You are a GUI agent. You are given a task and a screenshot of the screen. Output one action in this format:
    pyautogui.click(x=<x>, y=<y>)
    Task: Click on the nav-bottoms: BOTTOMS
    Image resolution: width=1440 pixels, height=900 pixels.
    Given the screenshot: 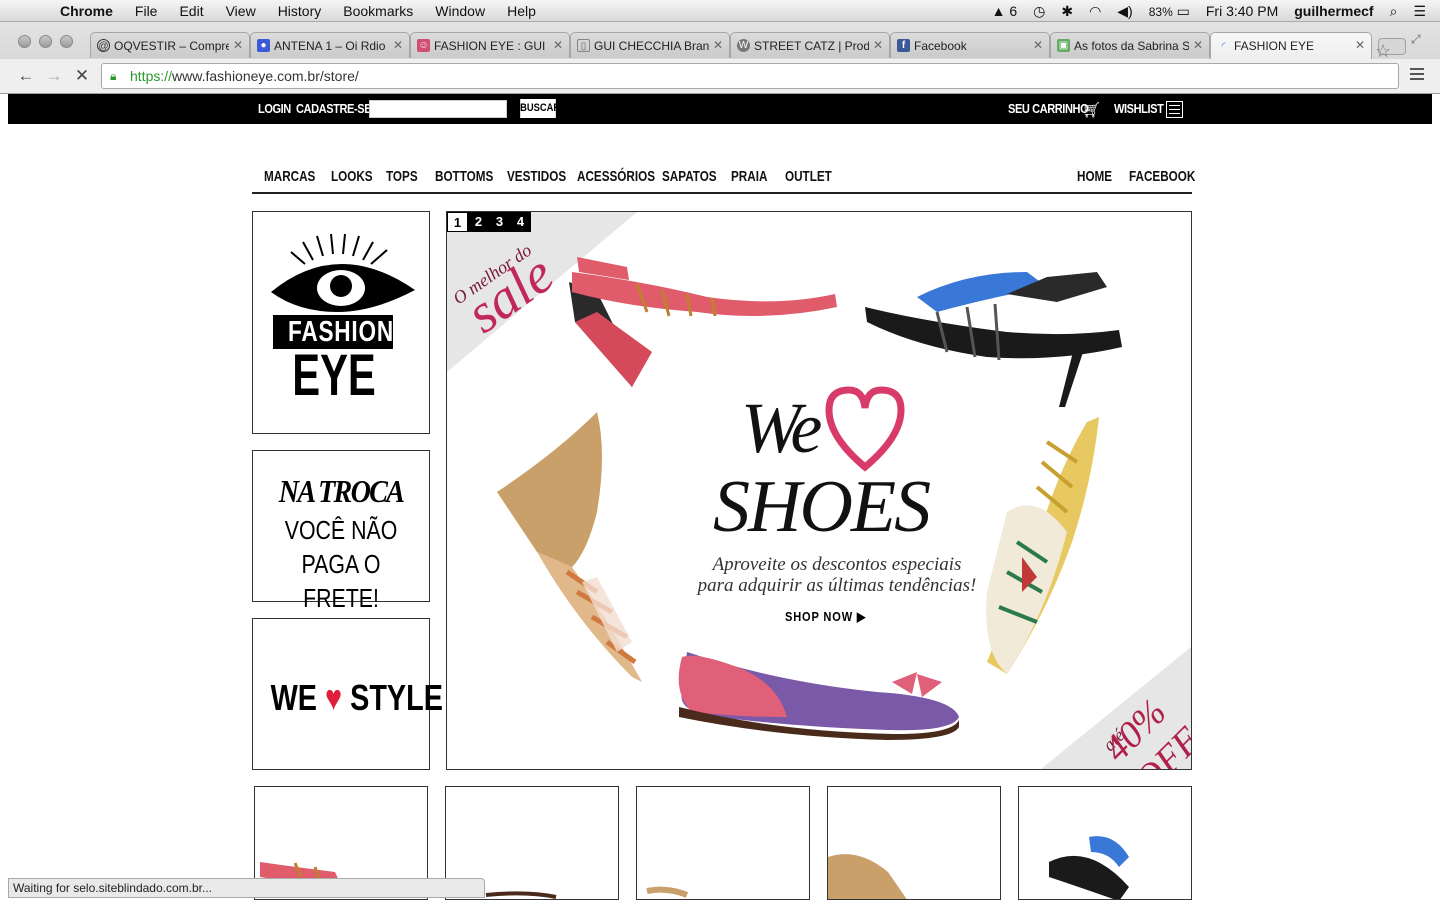 What is the action you would take?
    pyautogui.click(x=464, y=176)
    